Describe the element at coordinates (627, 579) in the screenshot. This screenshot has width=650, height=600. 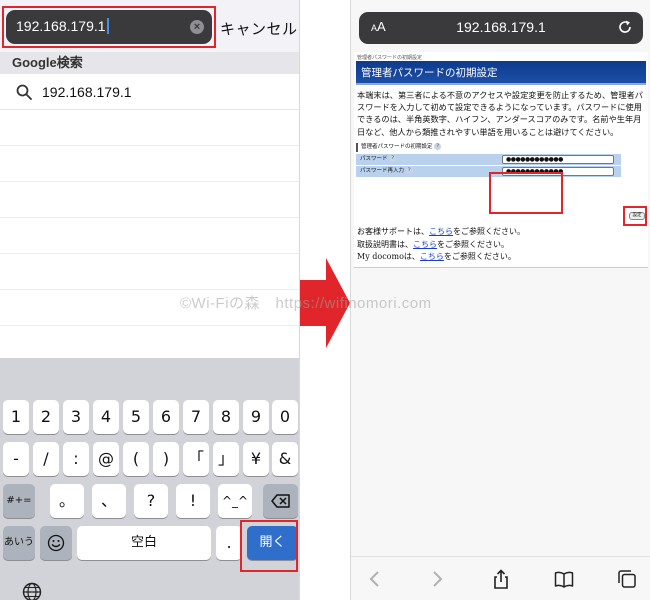
I see `tabs-icon` at that location.